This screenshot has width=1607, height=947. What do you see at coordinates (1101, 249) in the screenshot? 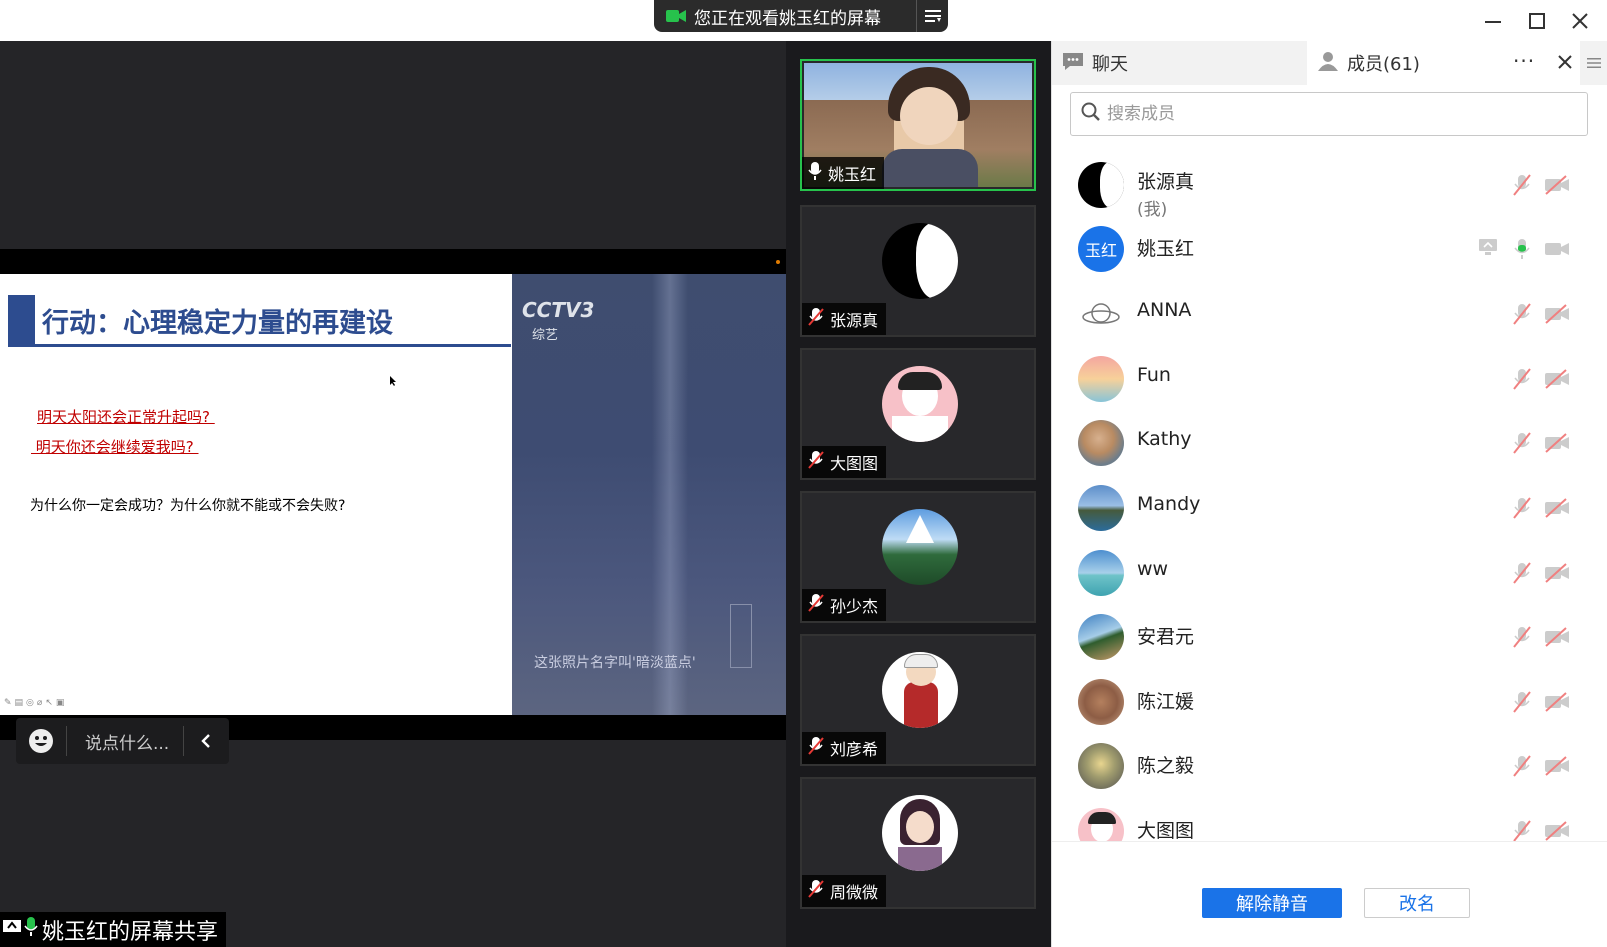
I see `avatar: 玉红` at bounding box center [1101, 249].